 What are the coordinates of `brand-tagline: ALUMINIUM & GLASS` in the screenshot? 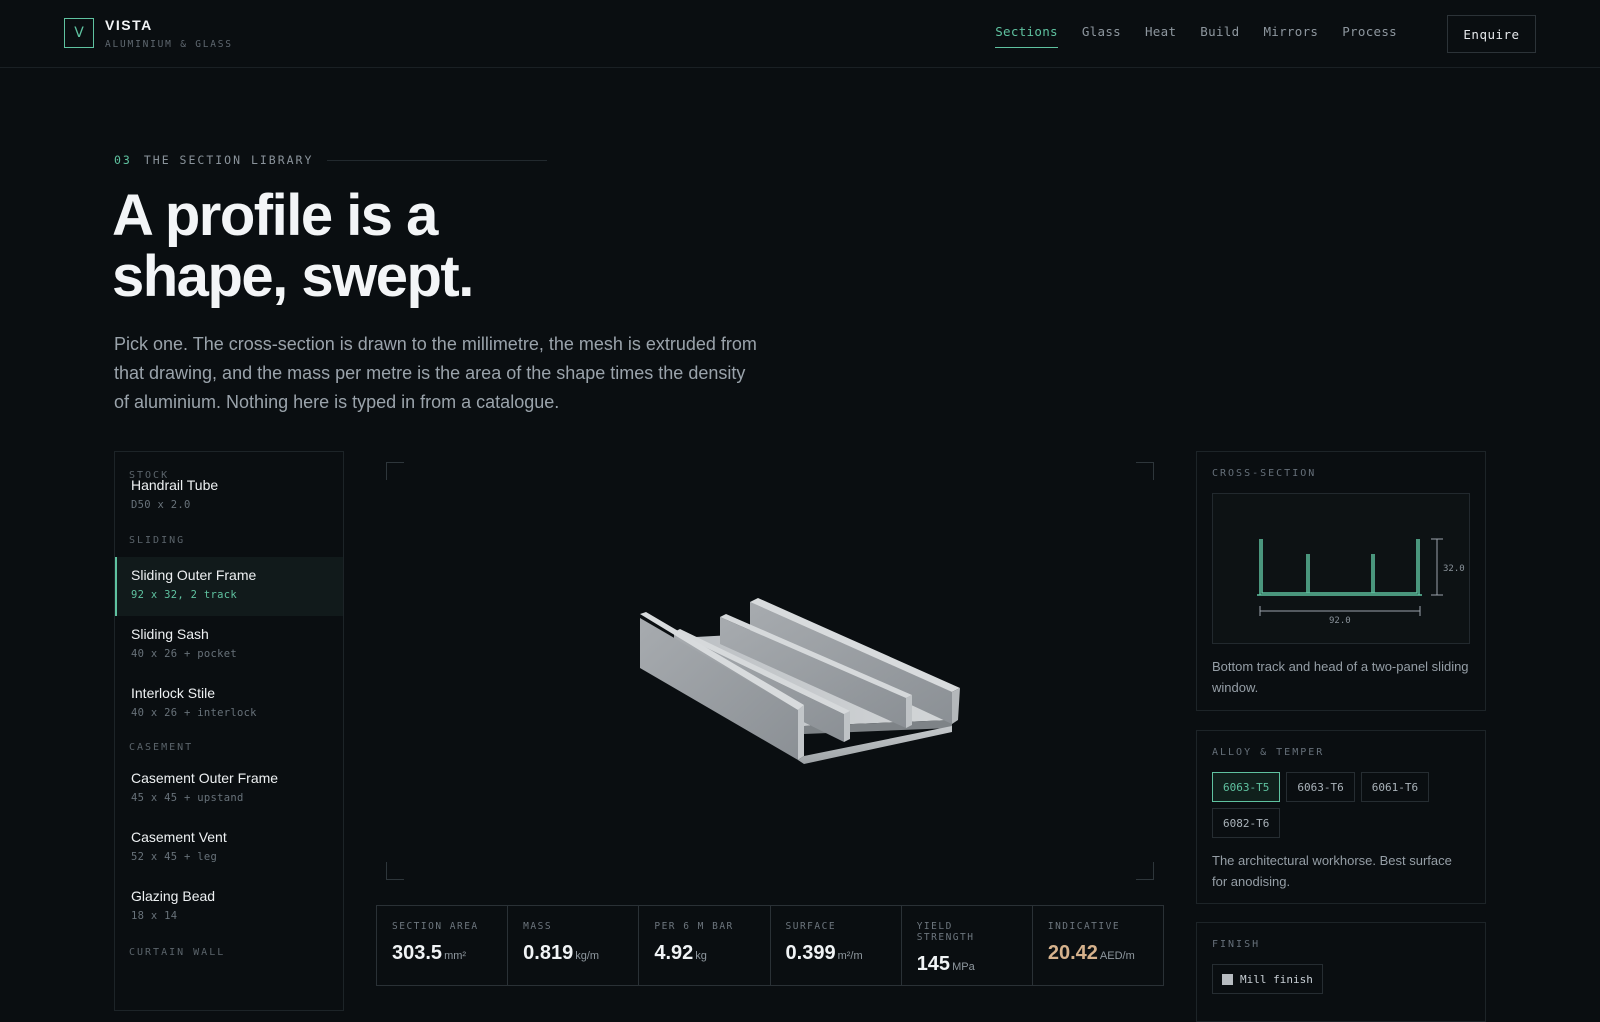 It's located at (169, 44).